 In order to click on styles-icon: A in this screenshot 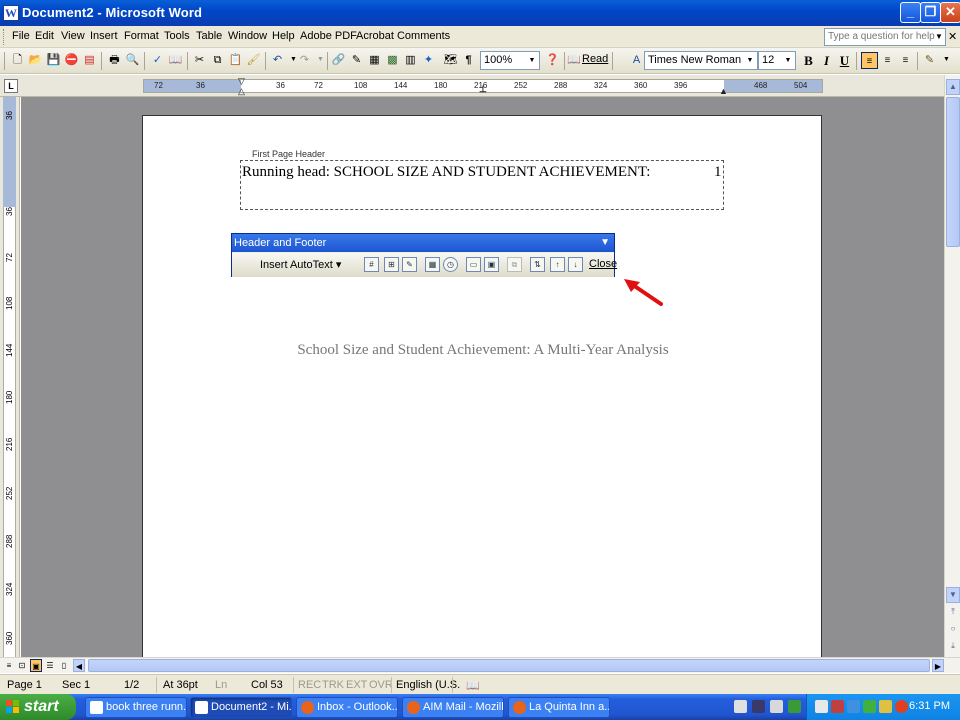, I will do `click(636, 60)`.